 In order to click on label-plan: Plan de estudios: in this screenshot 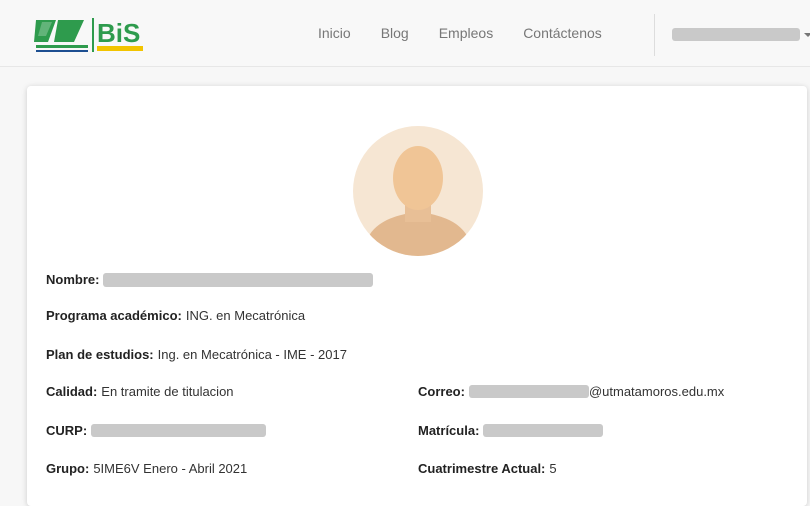, I will do `click(100, 354)`.